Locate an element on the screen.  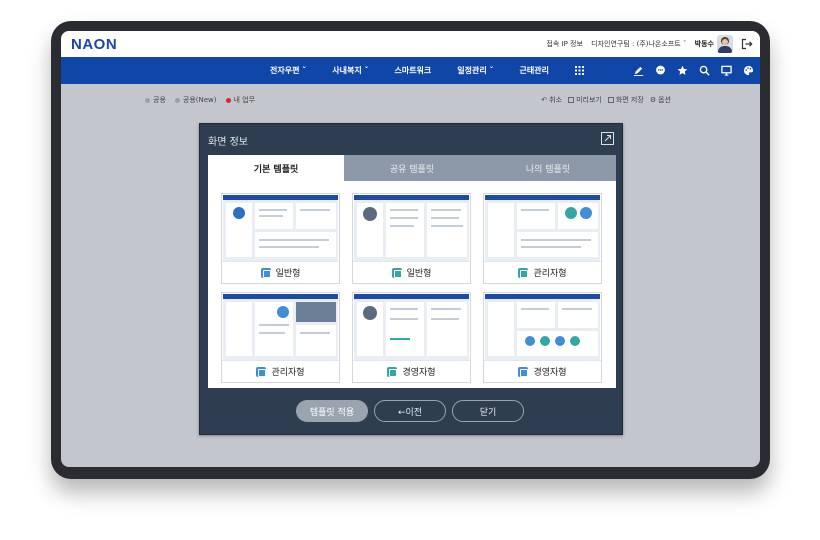
filter-public-new: 공용(New) is located at coordinates (195, 100).